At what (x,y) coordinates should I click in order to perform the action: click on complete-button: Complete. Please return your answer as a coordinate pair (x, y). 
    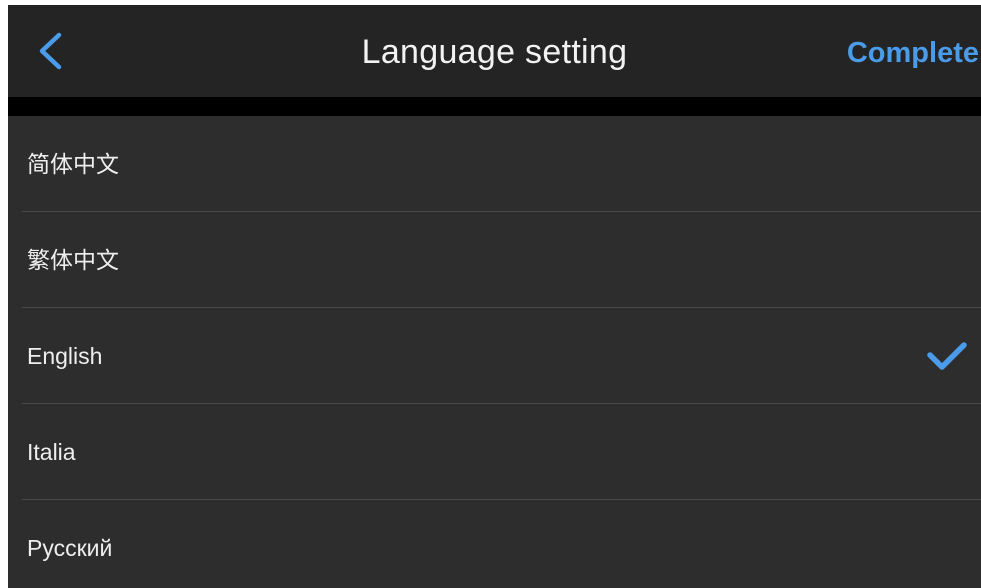
    Looking at the image, I should click on (913, 53).